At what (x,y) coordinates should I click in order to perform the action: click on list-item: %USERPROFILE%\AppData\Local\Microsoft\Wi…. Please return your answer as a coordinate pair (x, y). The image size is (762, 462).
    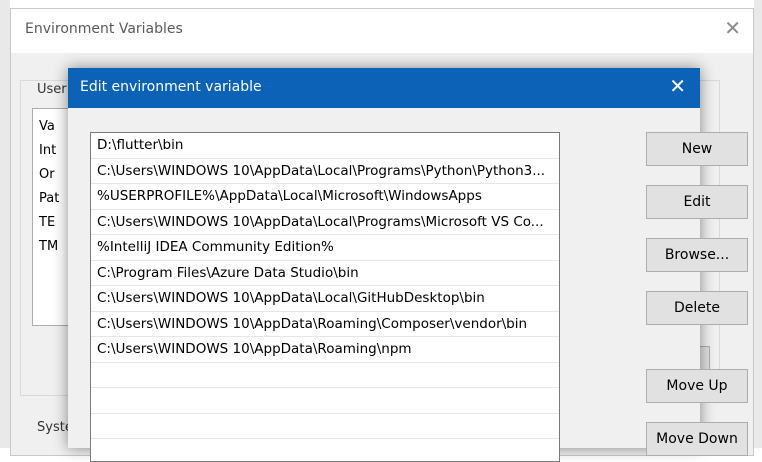
    Looking at the image, I should click on (325, 197).